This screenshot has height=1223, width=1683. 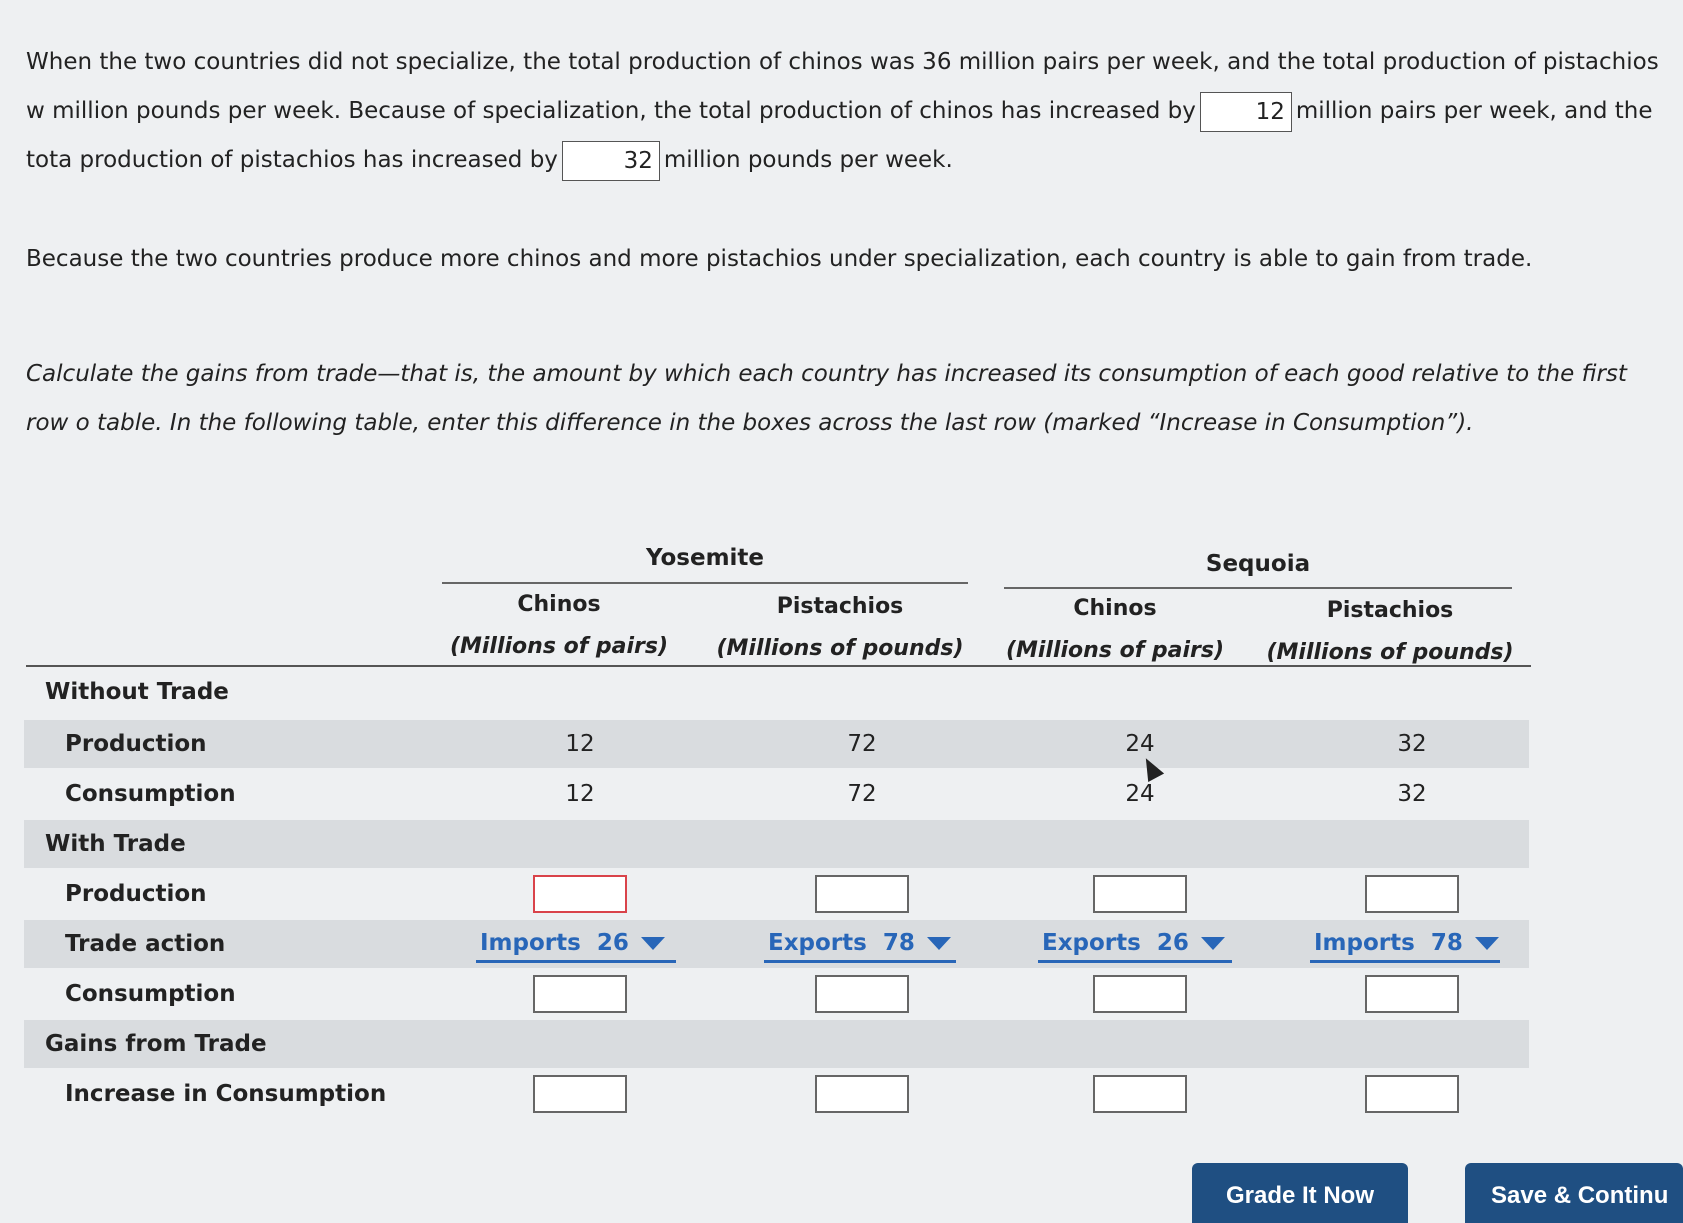 What do you see at coordinates (1574, 1193) in the screenshot?
I see `save-continue-button: Save & Continu` at bounding box center [1574, 1193].